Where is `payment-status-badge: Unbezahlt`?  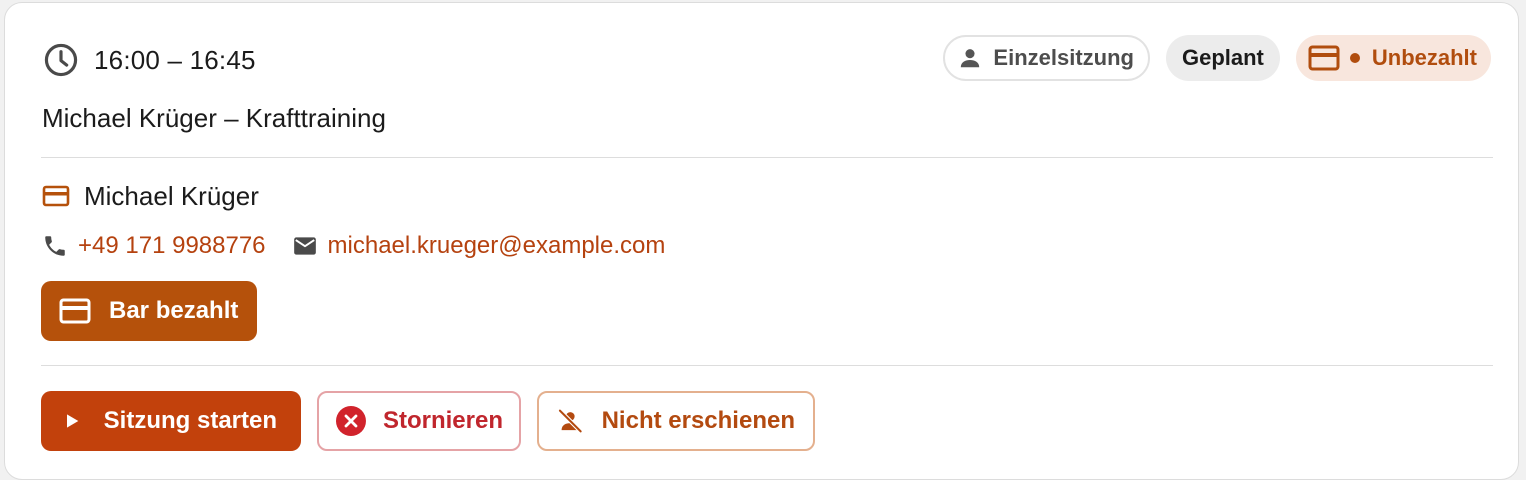
payment-status-badge: Unbezahlt is located at coordinates (1393, 58).